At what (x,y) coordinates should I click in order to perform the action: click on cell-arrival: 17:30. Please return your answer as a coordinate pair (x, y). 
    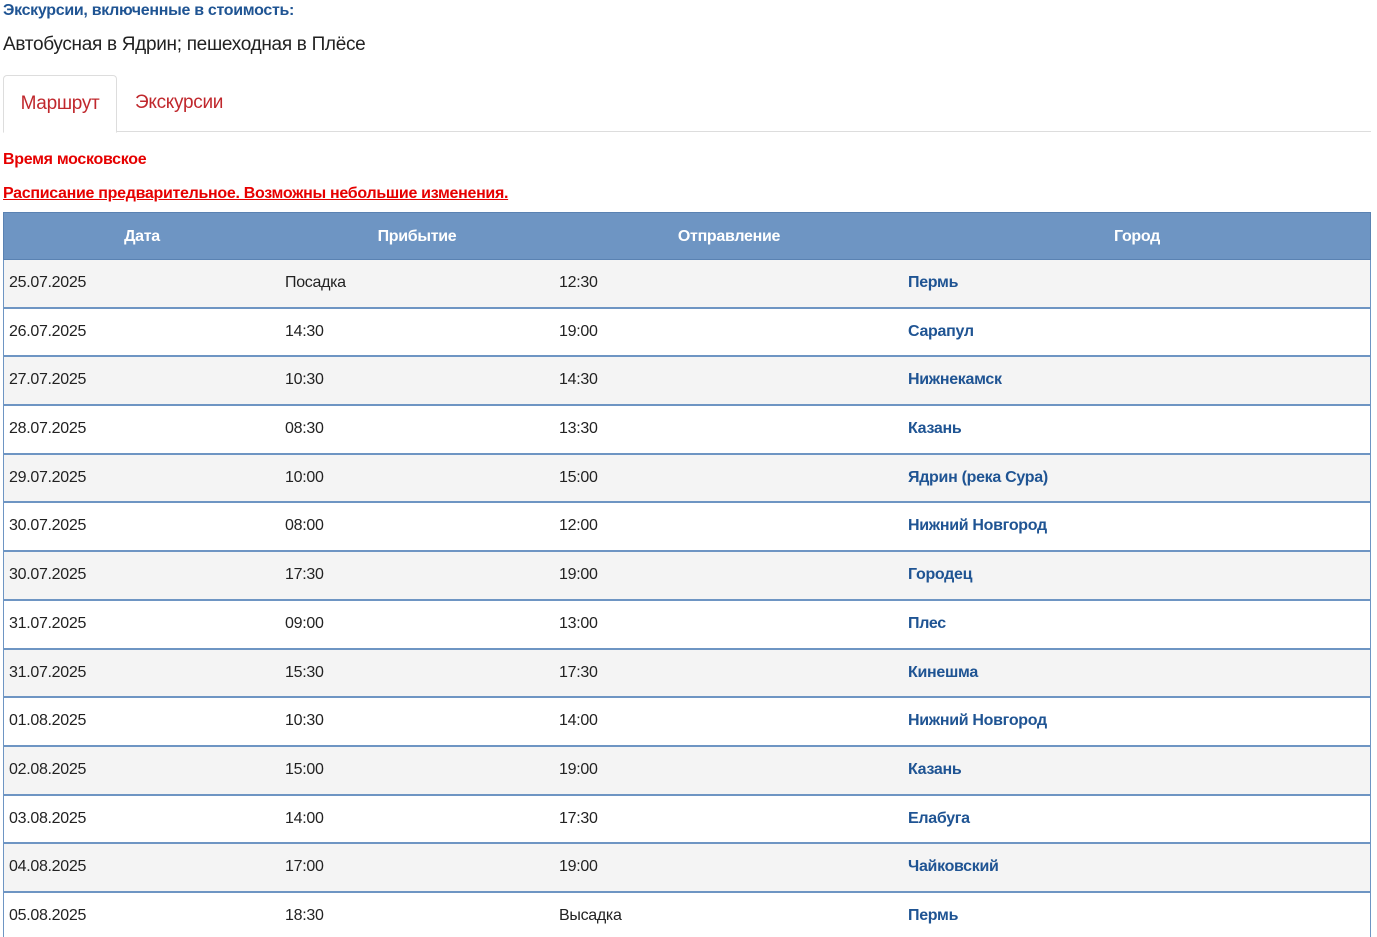
    Looking at the image, I should click on (304, 575).